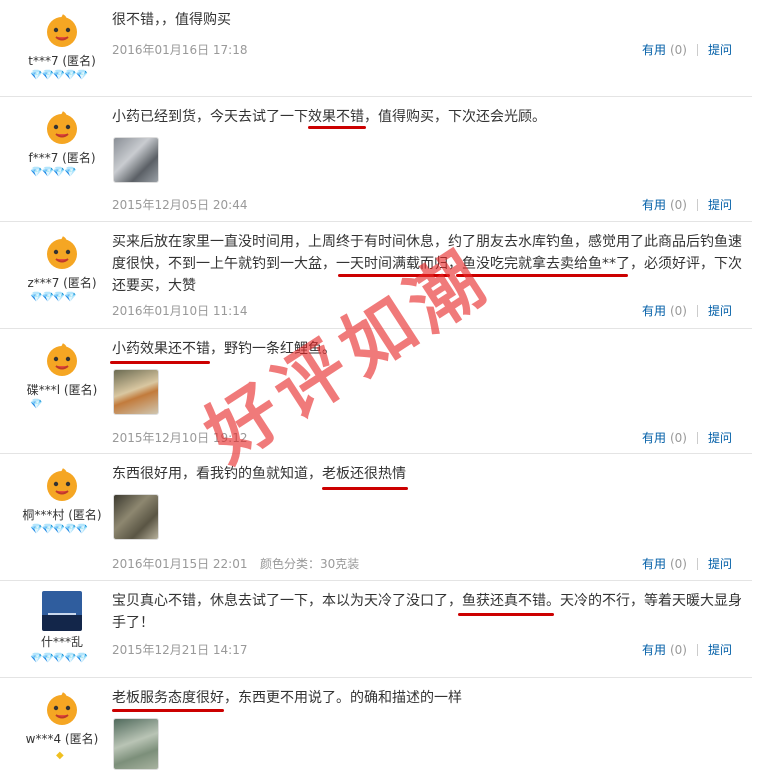  Describe the element at coordinates (62, 158) in the screenshot. I see `username: f***7 (匿名)` at that location.